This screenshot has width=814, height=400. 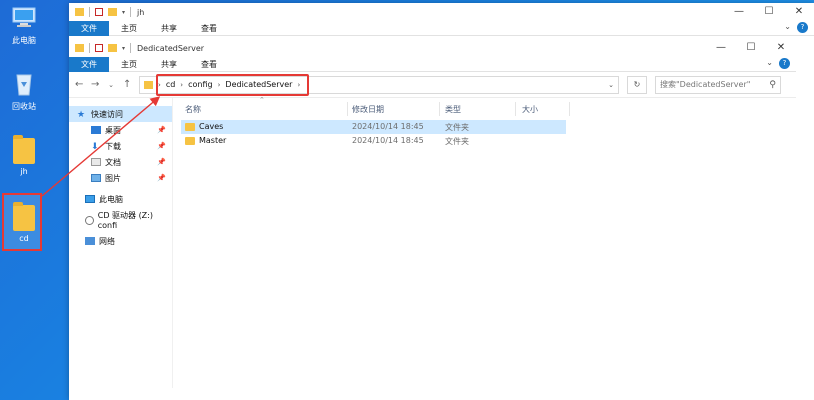 What do you see at coordinates (95, 147) in the screenshot?
I see `download-icon: ⬇` at bounding box center [95, 147].